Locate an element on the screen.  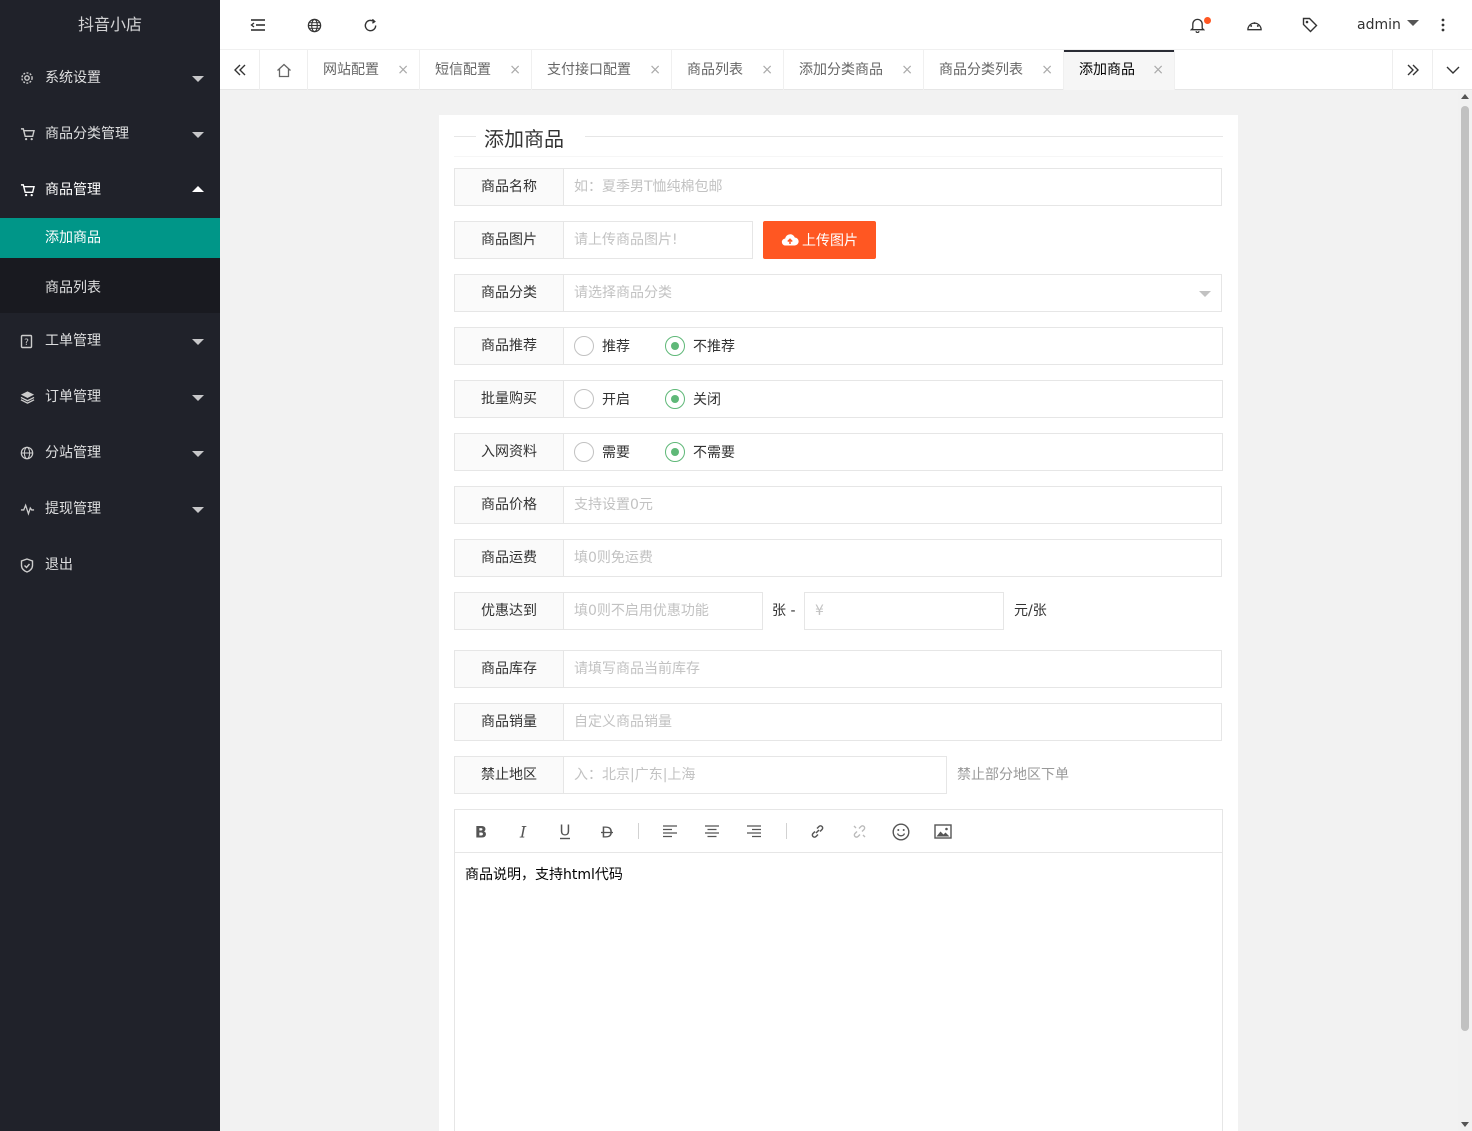
refresh-icon is located at coordinates (370, 25).